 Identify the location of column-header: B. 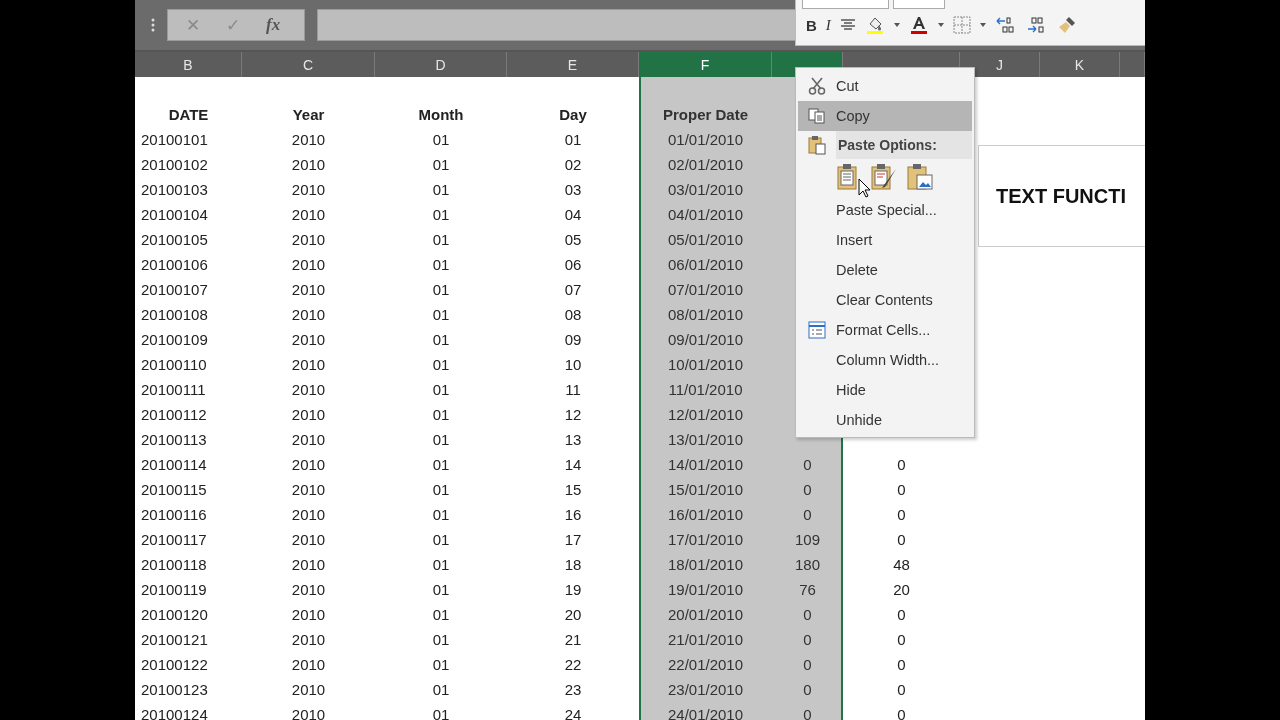
(188, 64).